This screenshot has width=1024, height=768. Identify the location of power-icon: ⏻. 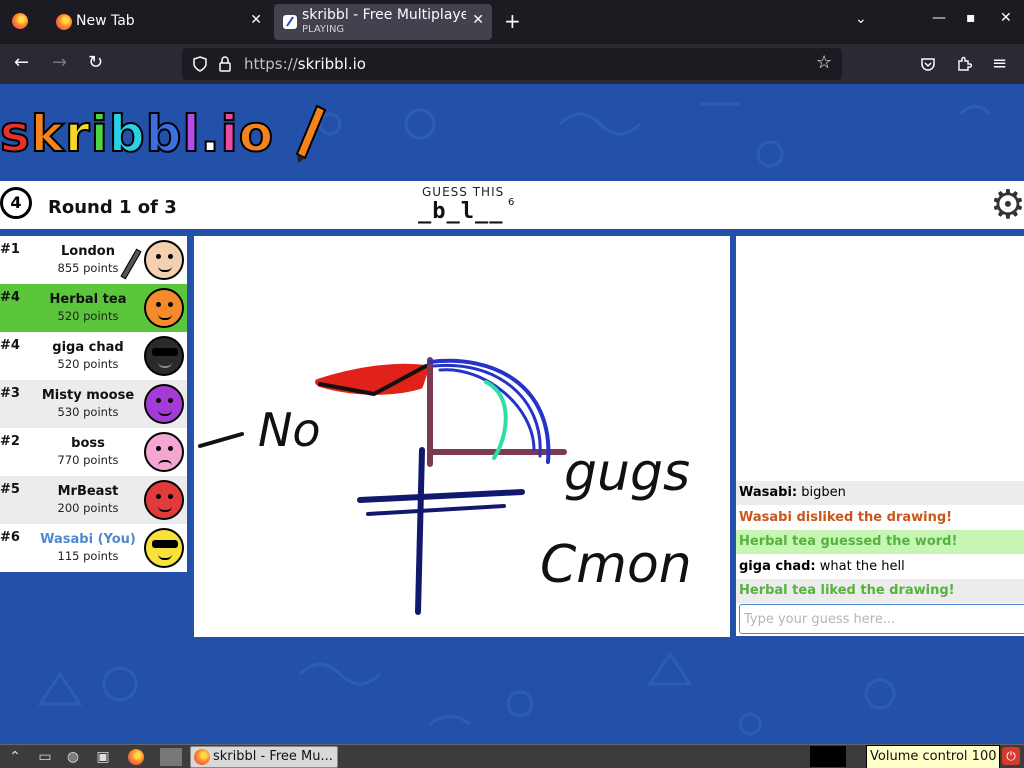
(1011, 756).